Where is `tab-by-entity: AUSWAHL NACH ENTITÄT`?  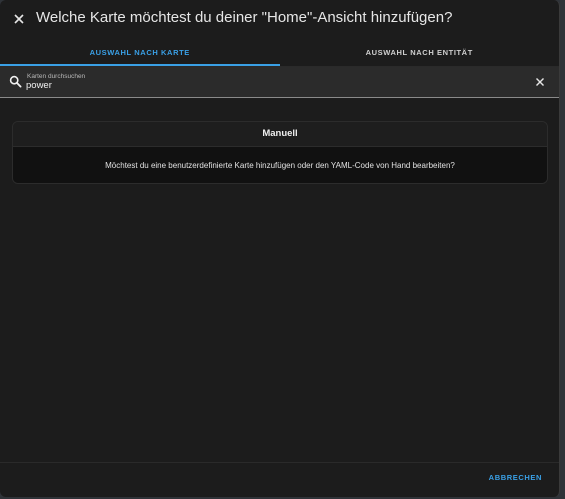 tab-by-entity: AUSWAHL NACH ENTITÄT is located at coordinates (420, 52).